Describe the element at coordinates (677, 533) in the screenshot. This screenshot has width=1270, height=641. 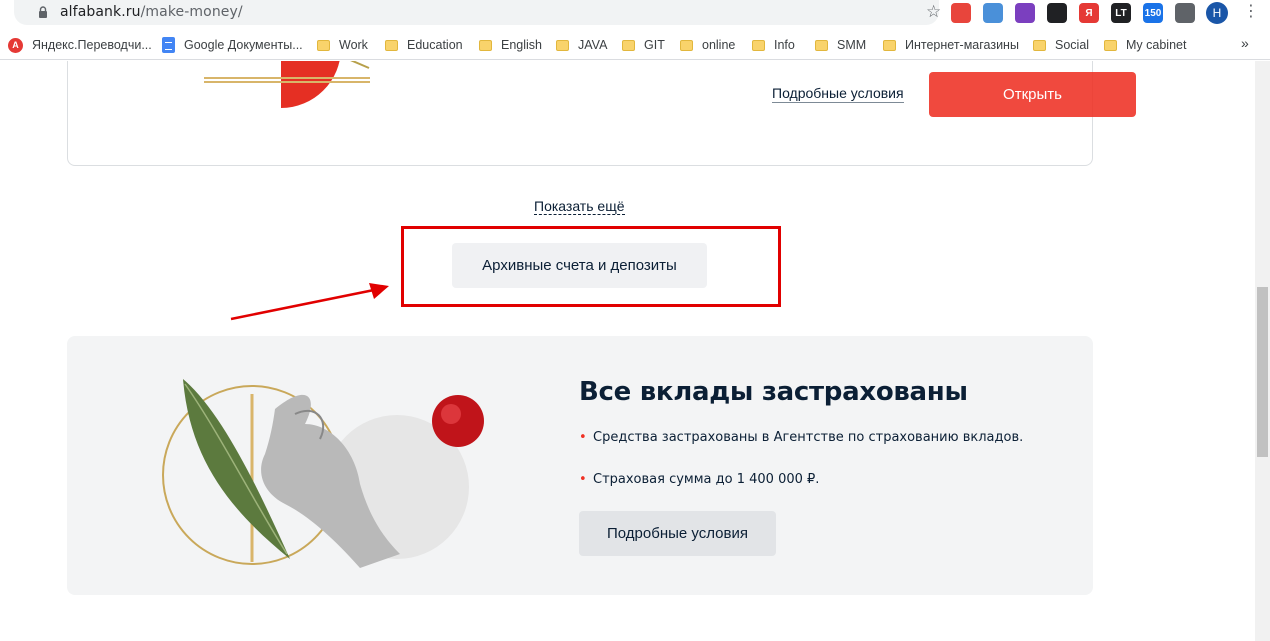
I see `insurance-details-button: Подробные условия` at that location.